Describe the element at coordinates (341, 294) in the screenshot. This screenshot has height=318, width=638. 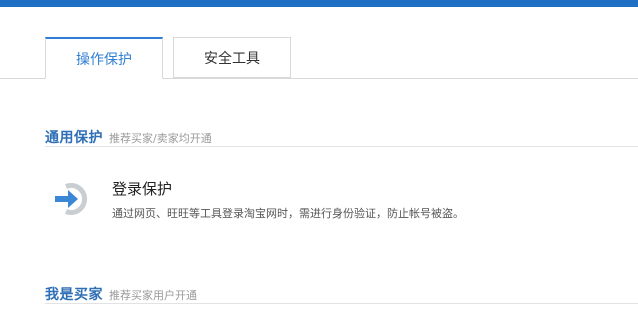
I see `section-header-buyer: 我是买家 推荐买家用户开通` at that location.